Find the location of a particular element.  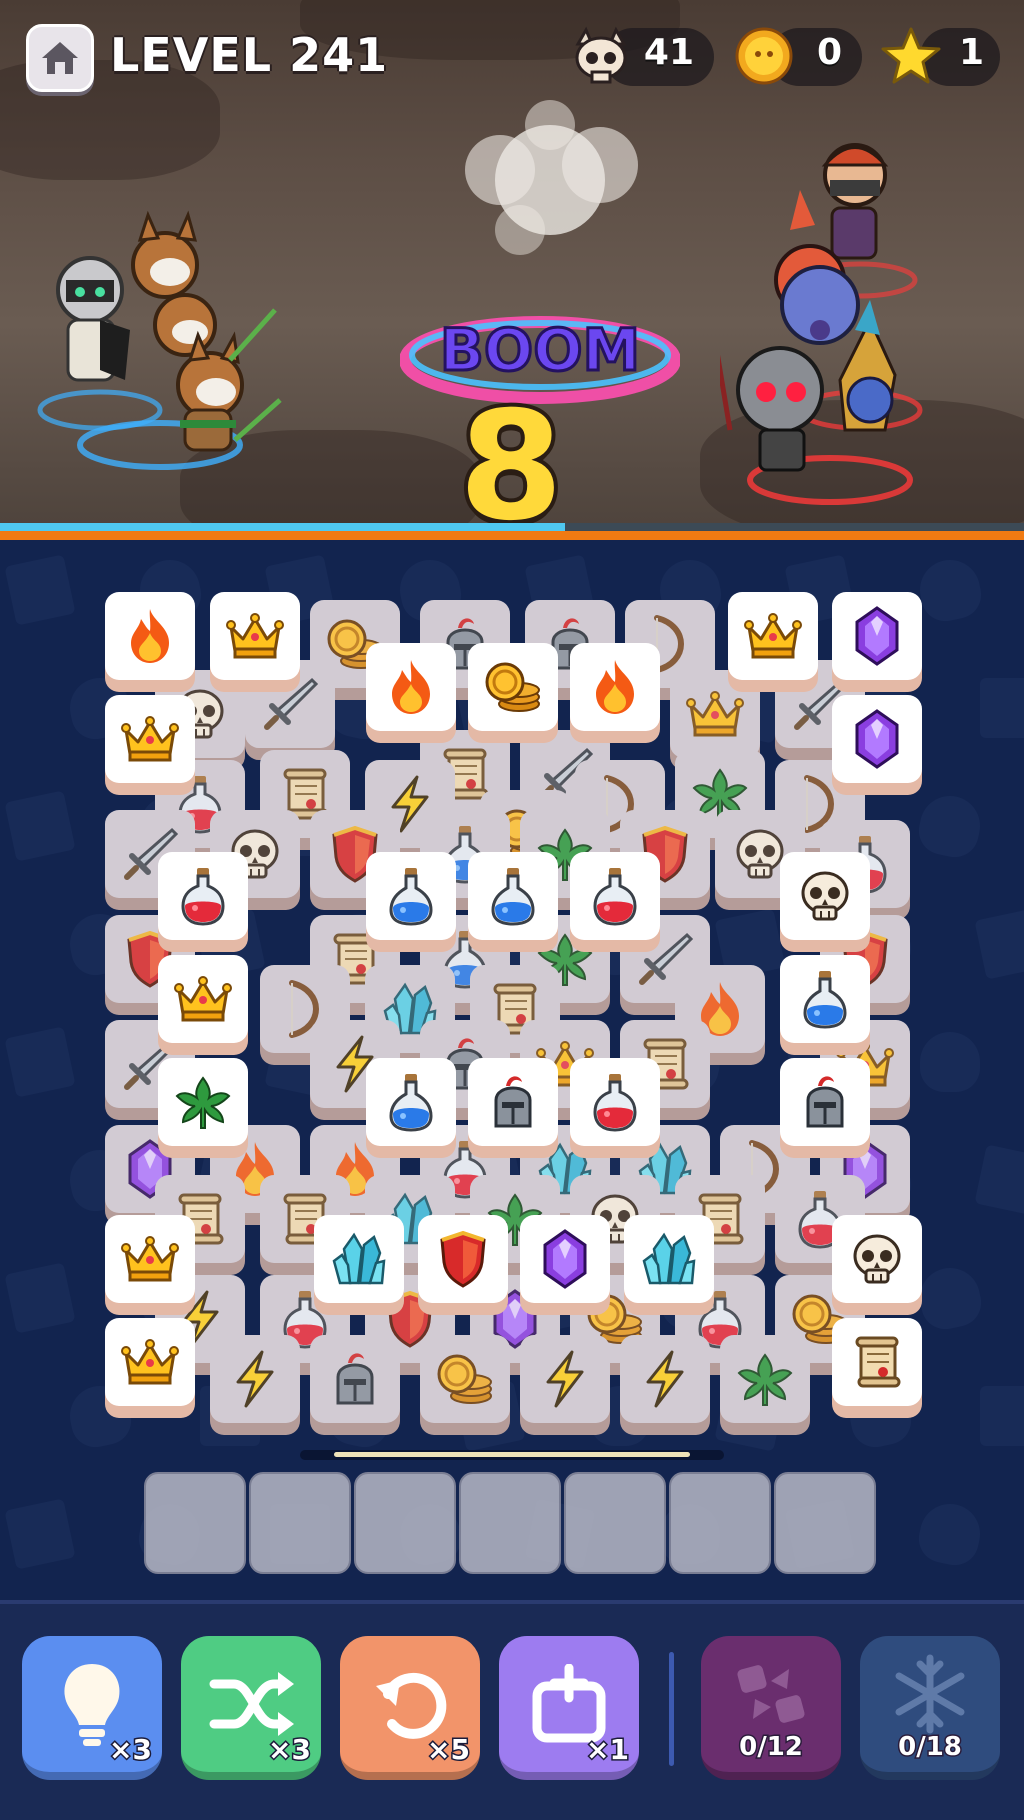

gem-icon is located at coordinates (565, 1259).